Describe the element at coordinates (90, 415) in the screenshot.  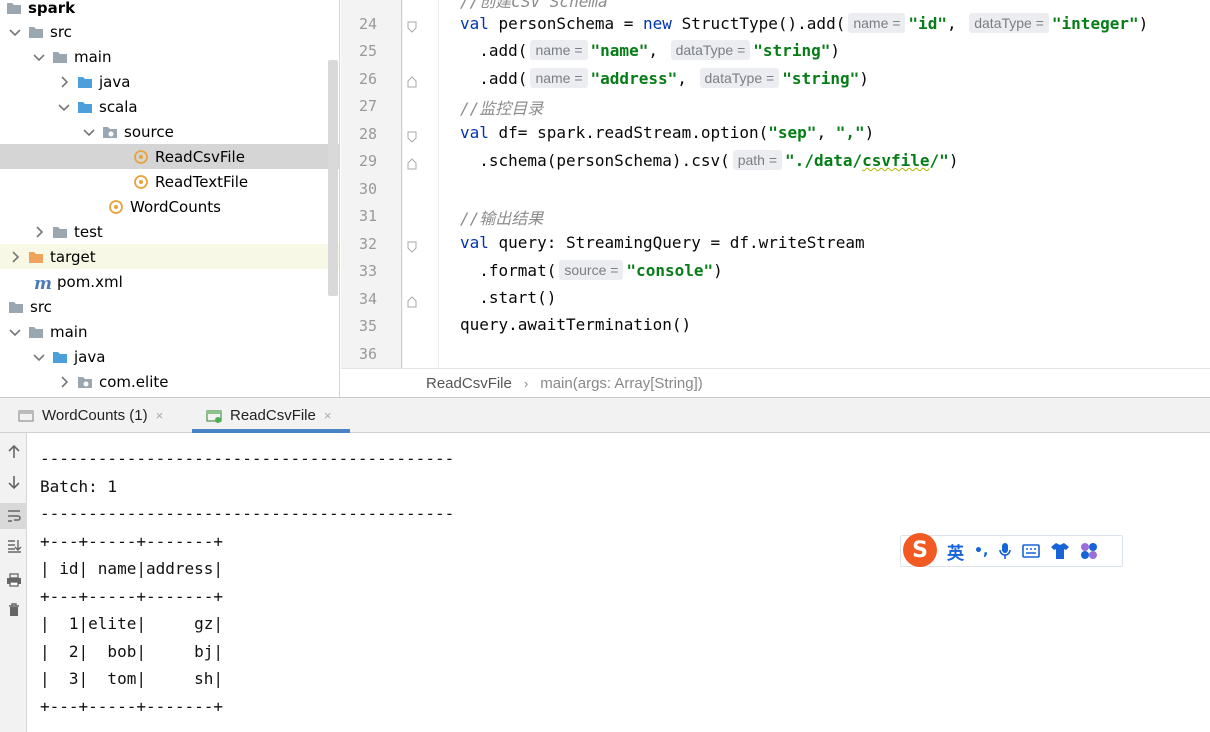
I see `run-tab-wordcounts: WordCounts (1) ×` at that location.